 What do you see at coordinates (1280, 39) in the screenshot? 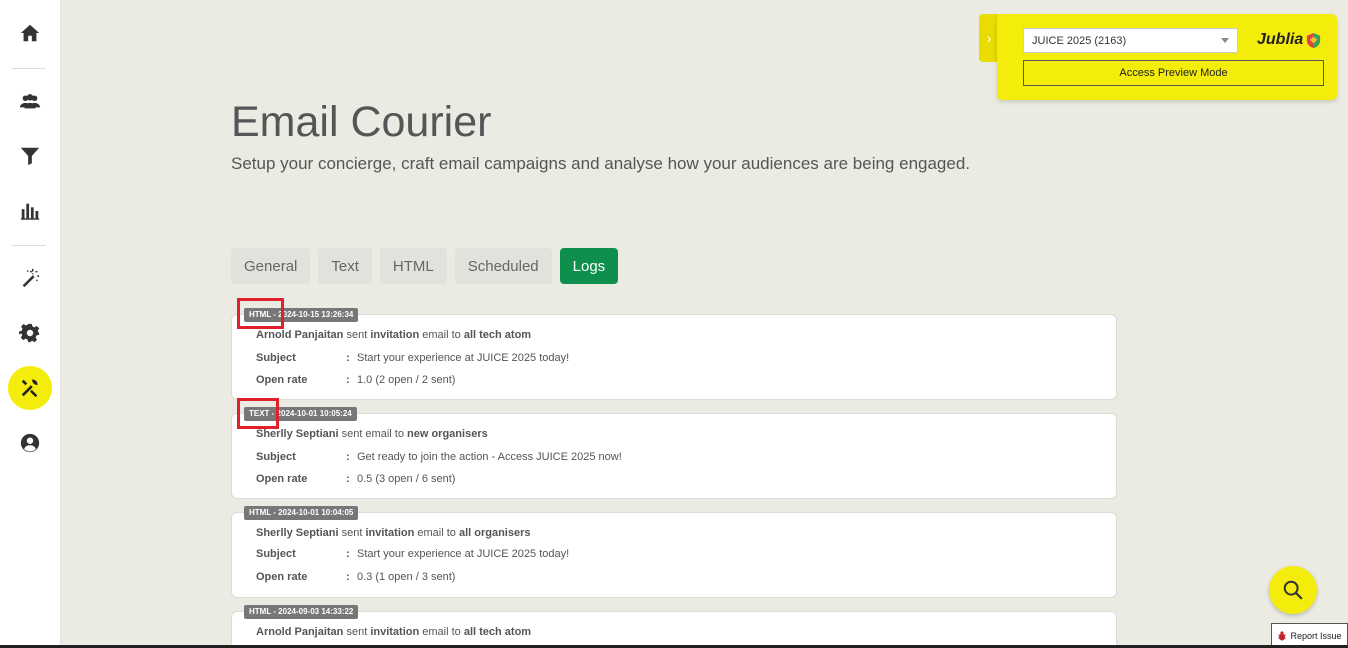
I see `brand-name: Jublia` at bounding box center [1280, 39].